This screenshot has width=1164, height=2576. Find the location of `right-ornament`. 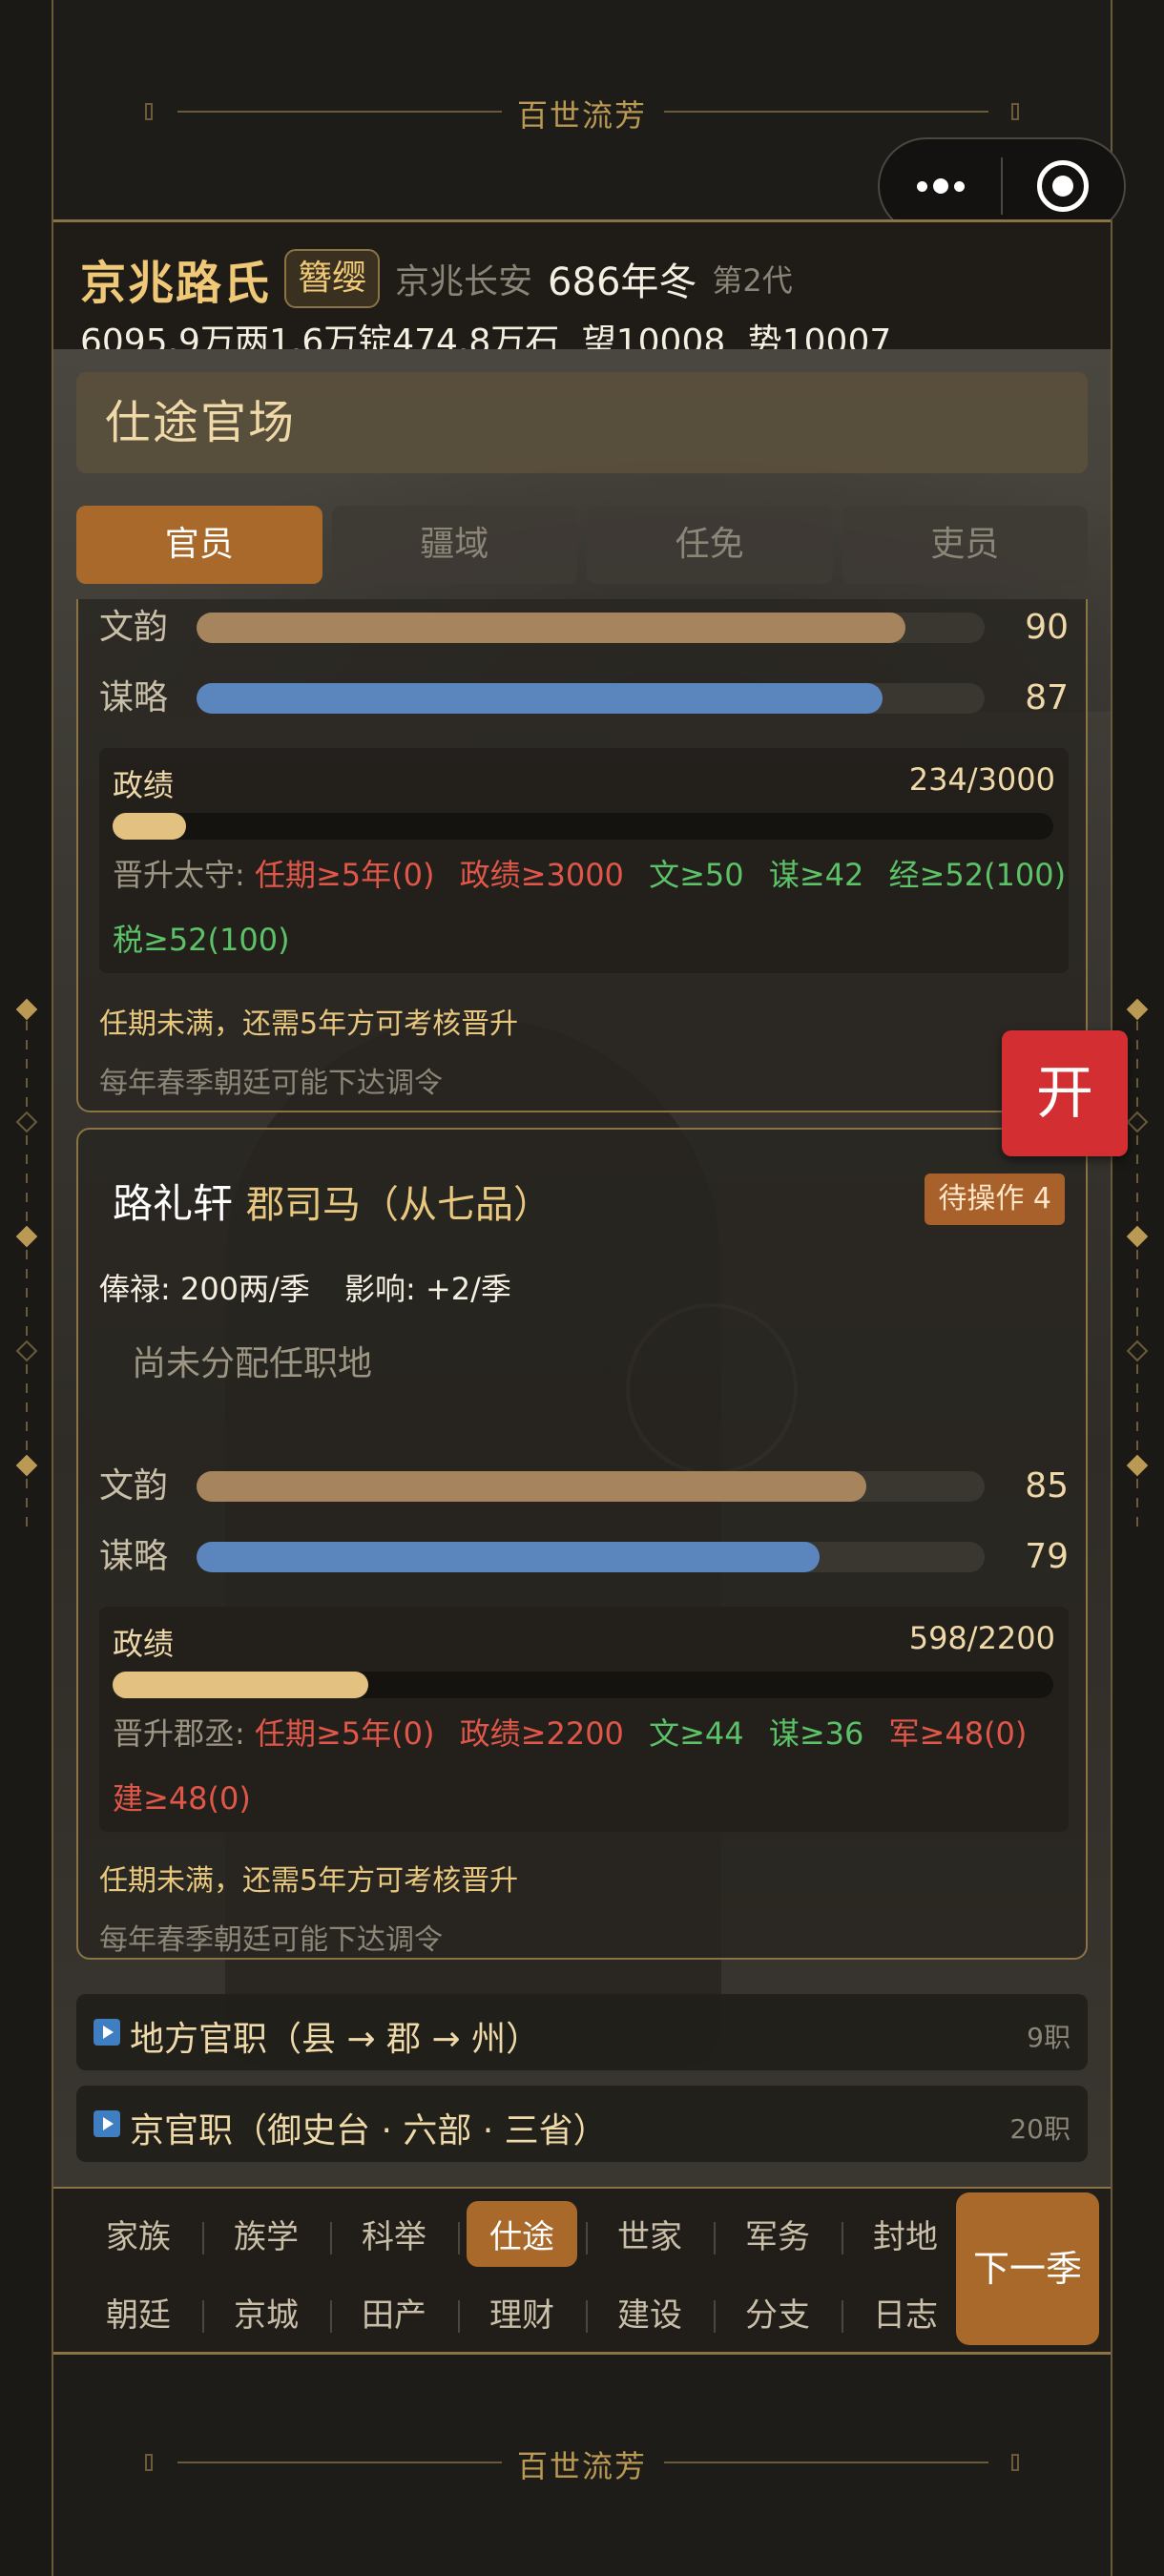

right-ornament is located at coordinates (1137, 1267).